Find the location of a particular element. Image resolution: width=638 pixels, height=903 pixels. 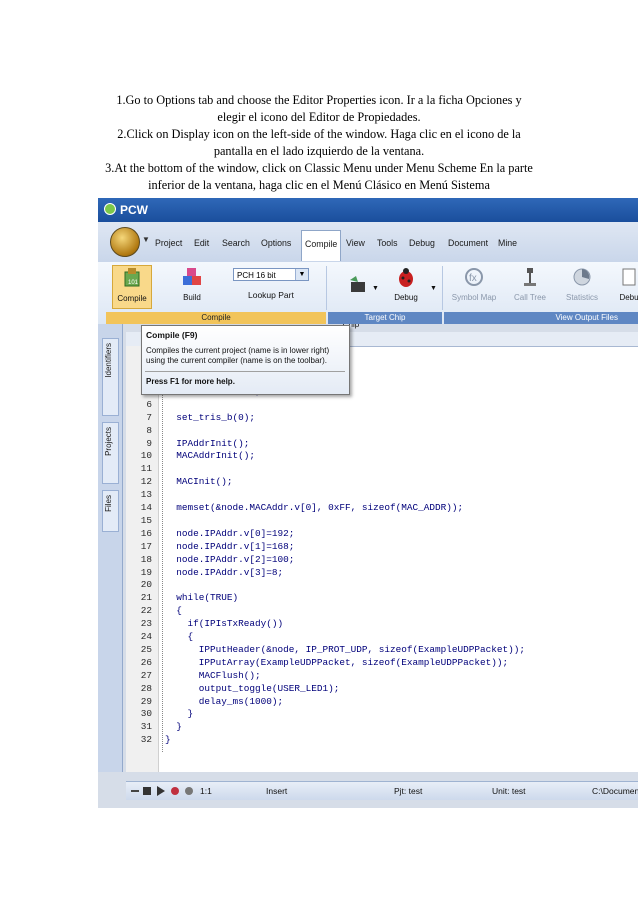

code-line: 22 { is located at coordinates (382, 610).